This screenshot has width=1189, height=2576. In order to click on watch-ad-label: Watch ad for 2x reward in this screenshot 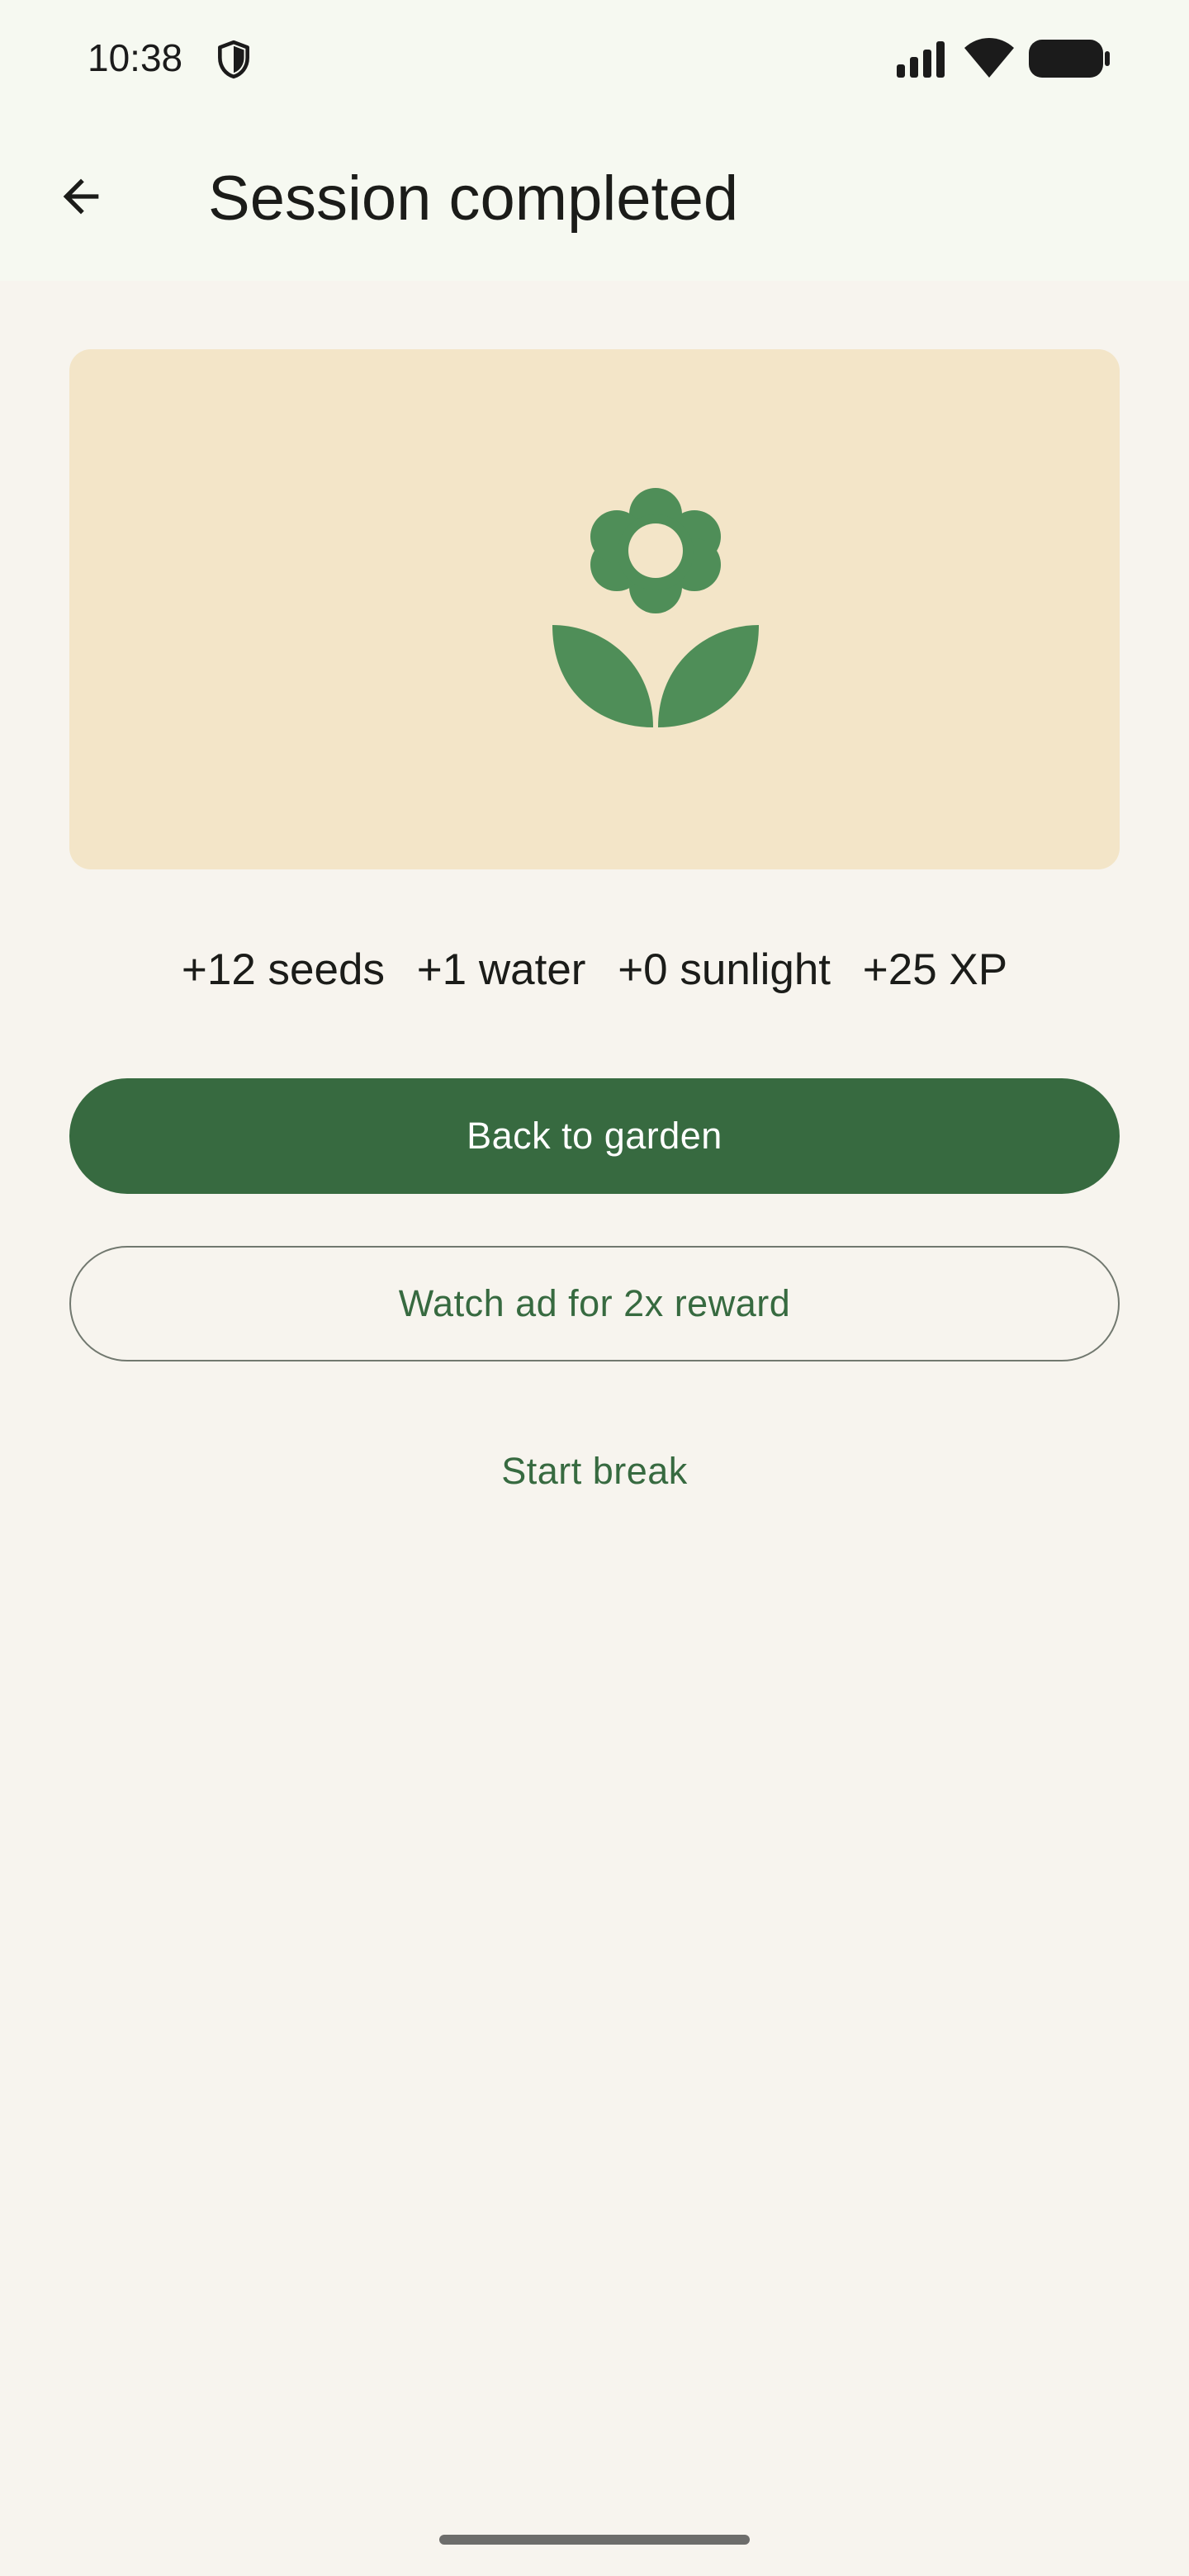, I will do `click(594, 1303)`.